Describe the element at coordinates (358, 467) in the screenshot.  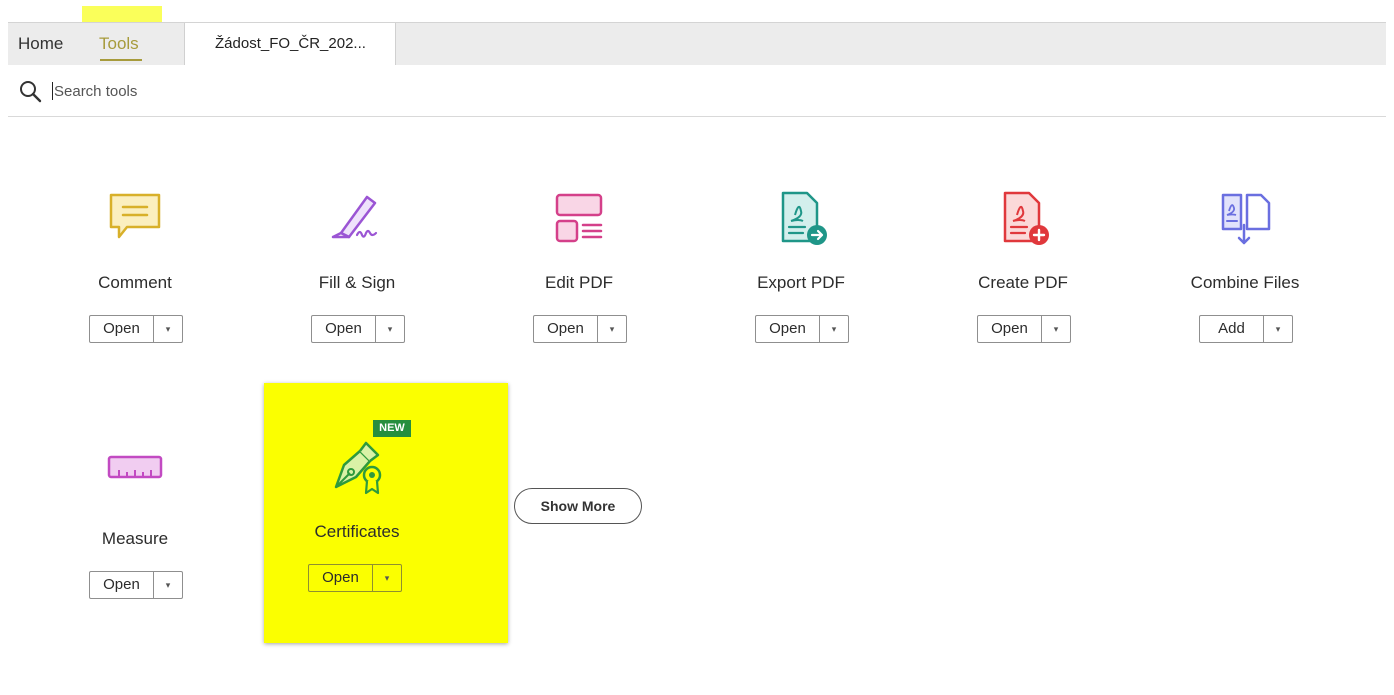
I see `certificates-icon` at that location.